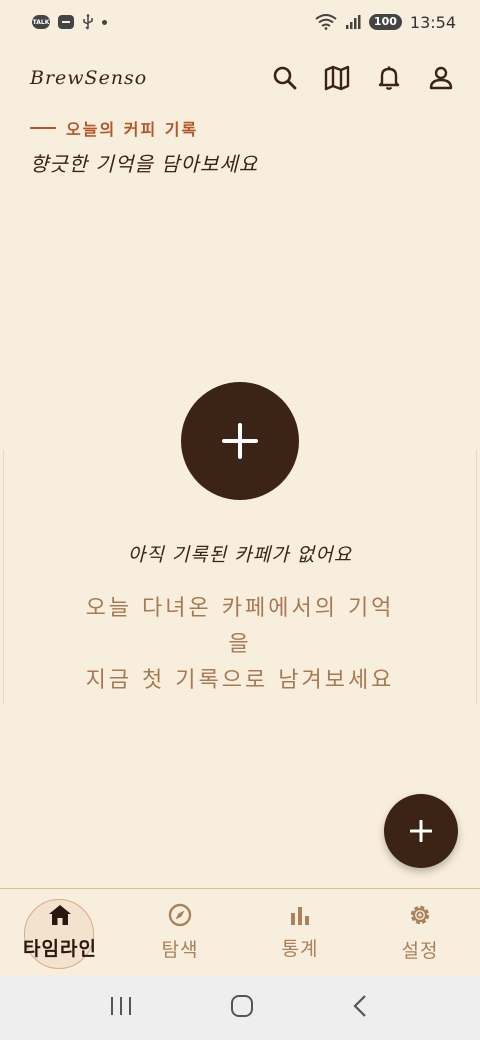  Describe the element at coordinates (420, 951) in the screenshot. I see `tab-label: 설정` at that location.